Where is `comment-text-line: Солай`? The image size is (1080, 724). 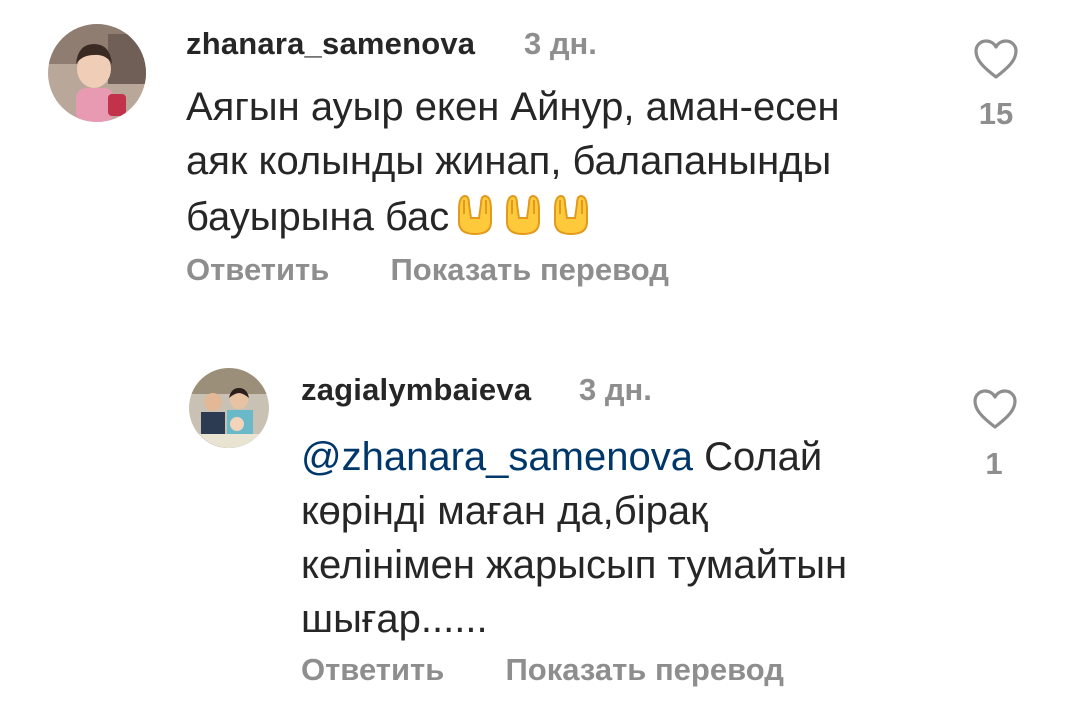
comment-text-line: Солай is located at coordinates (757, 457).